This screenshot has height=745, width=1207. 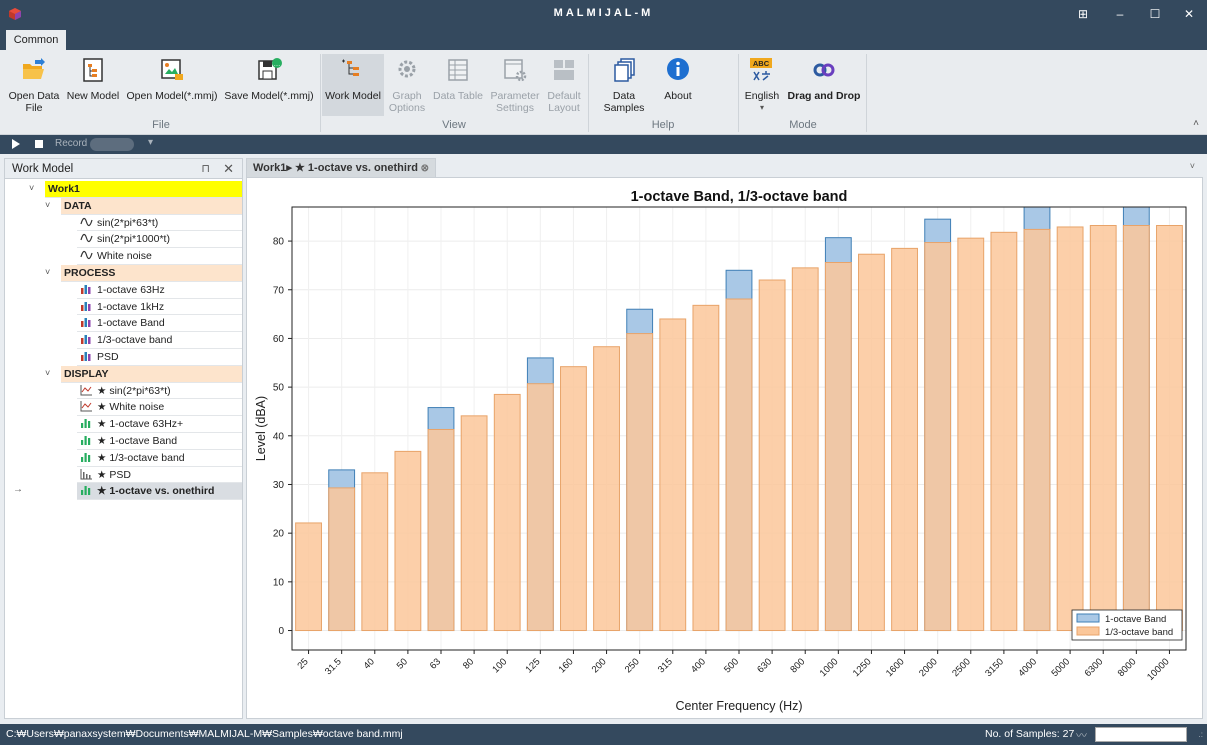 I want to click on tree-item: PSD, so click(x=159, y=357).